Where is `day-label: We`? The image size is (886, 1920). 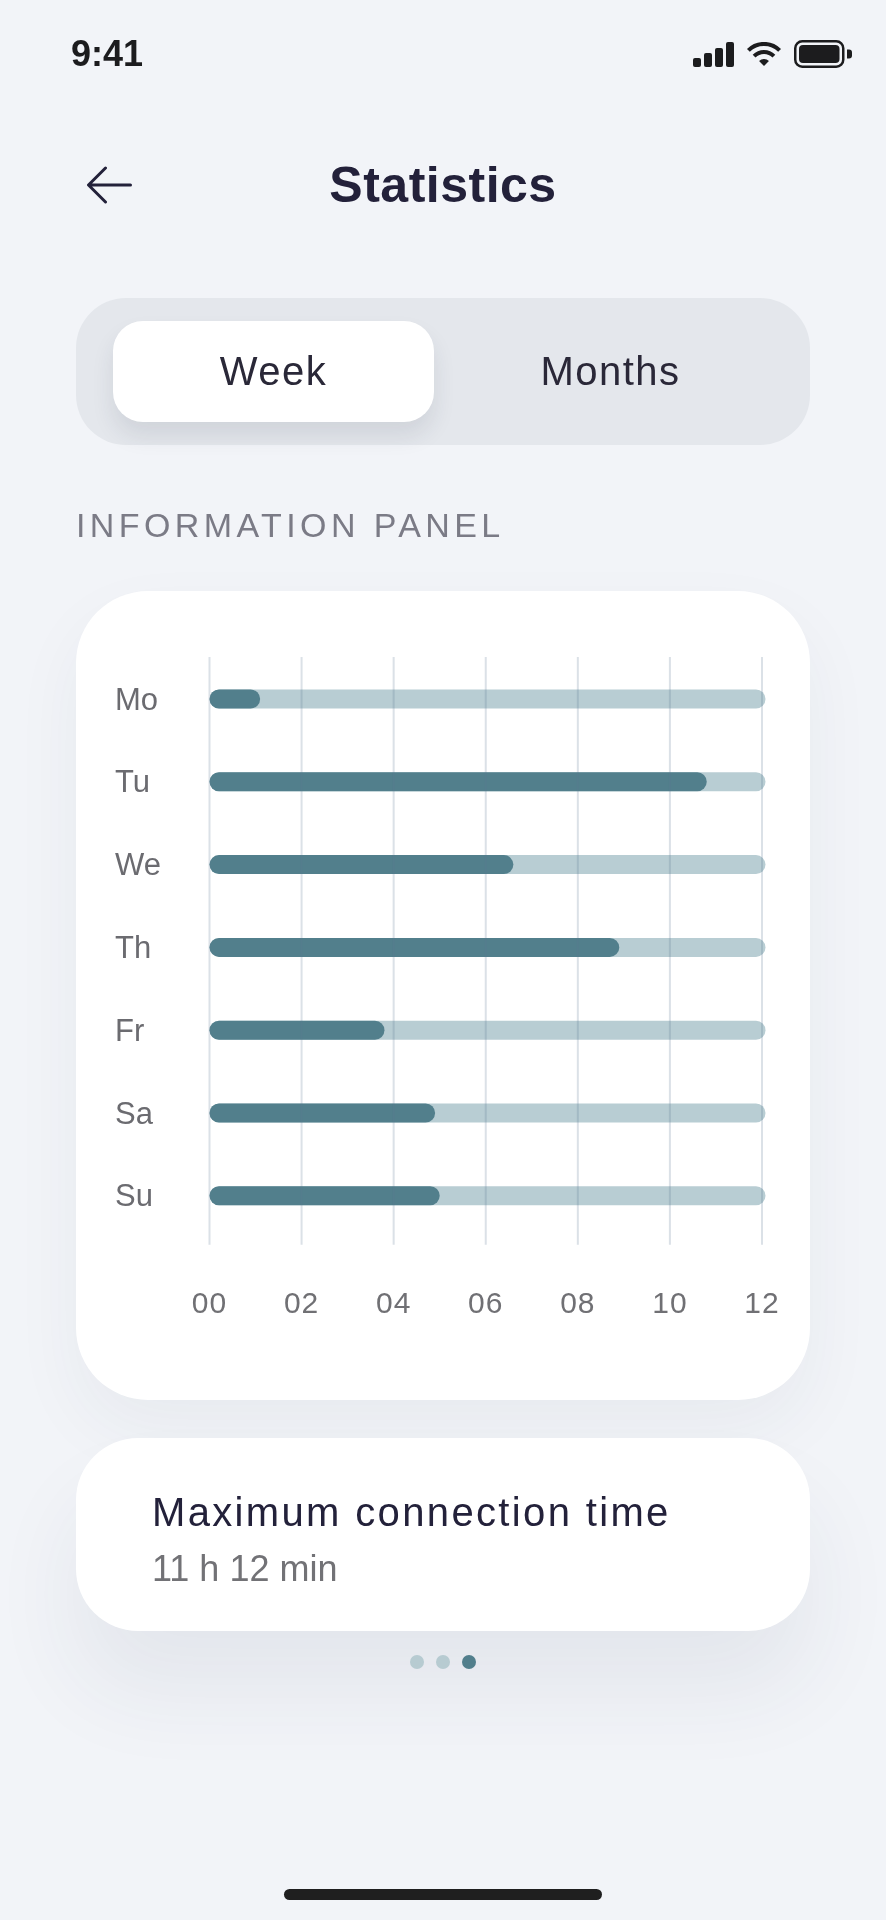
day-label: We is located at coordinates (138, 865).